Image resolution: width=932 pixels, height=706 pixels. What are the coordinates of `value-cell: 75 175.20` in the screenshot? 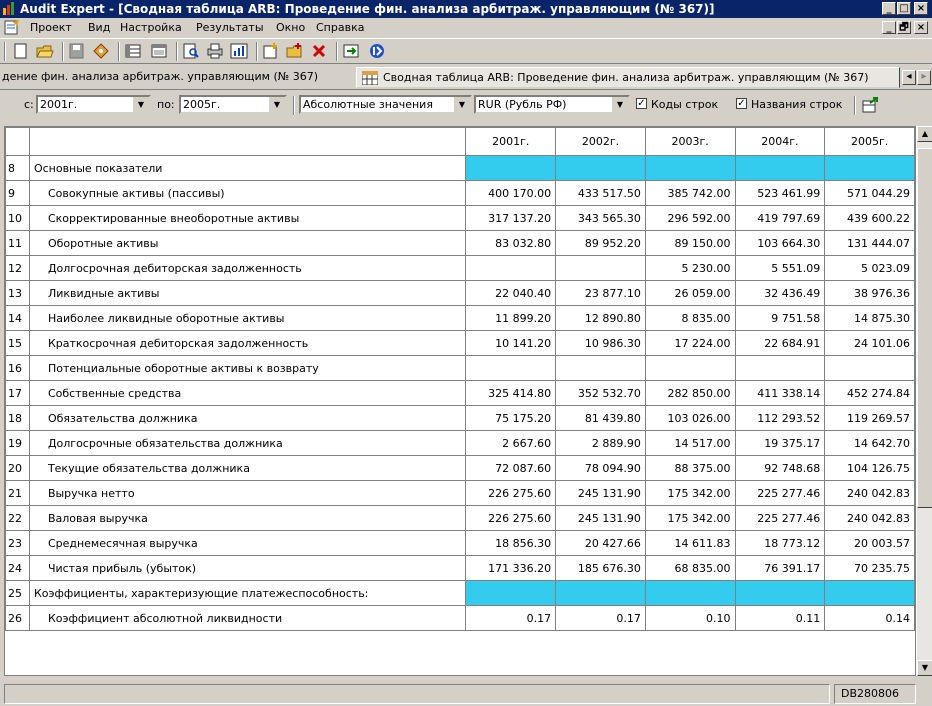 It's located at (511, 418).